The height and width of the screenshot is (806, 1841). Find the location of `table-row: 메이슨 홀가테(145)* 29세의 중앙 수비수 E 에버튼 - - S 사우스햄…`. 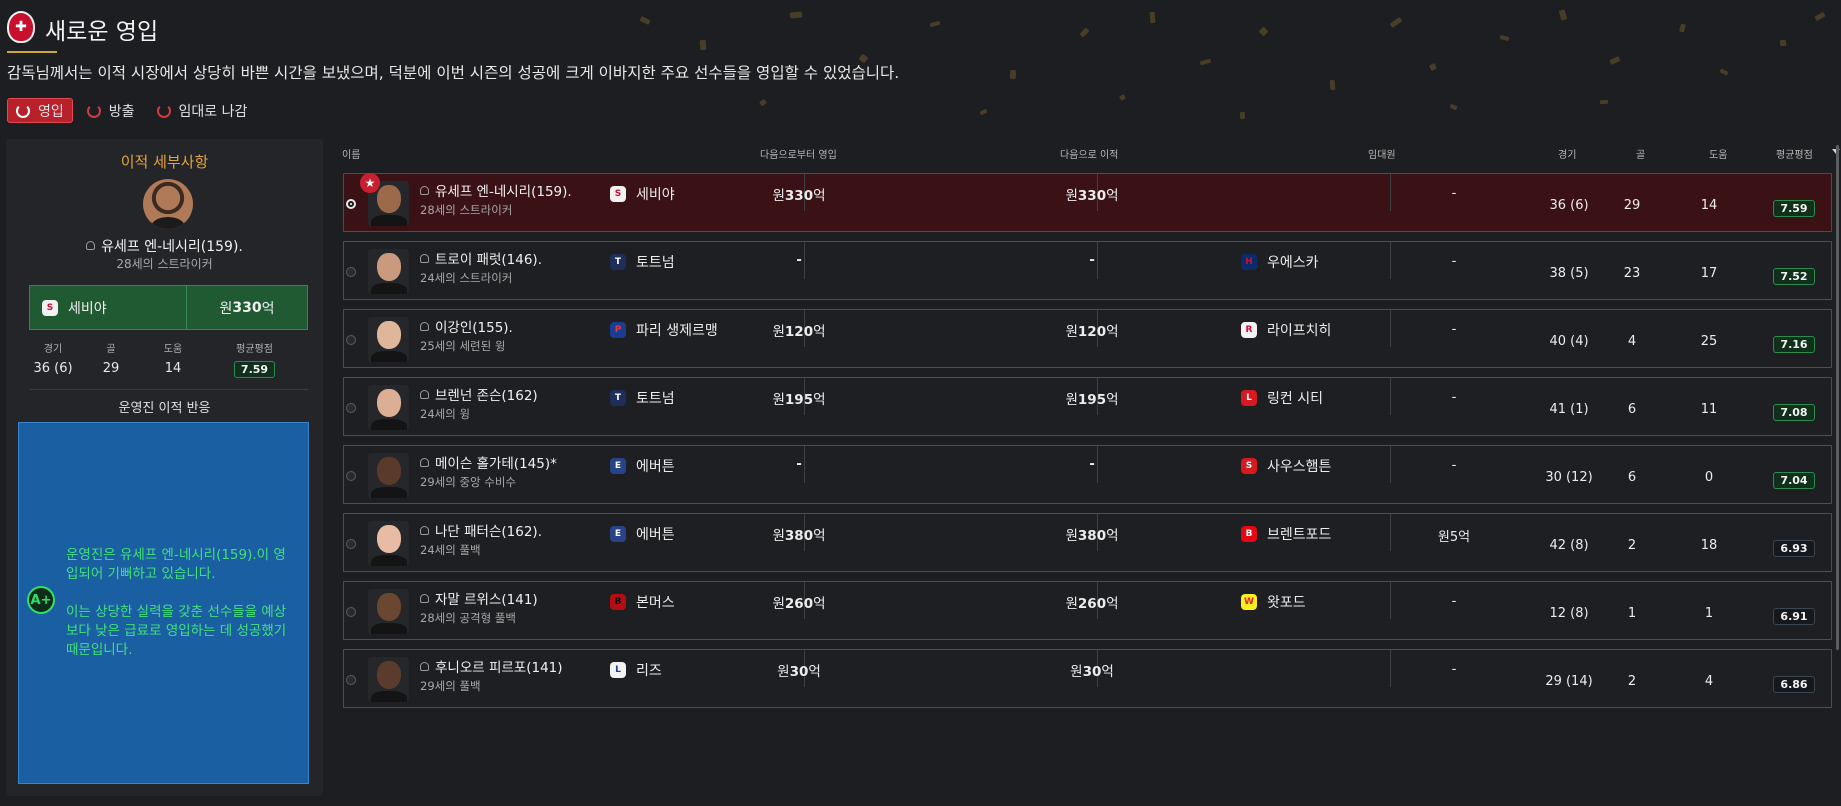

table-row: 메이슨 홀가테(145)* 29세의 중앙 수비수 E 에버튼 - - S 사우스햄… is located at coordinates (1087, 474).